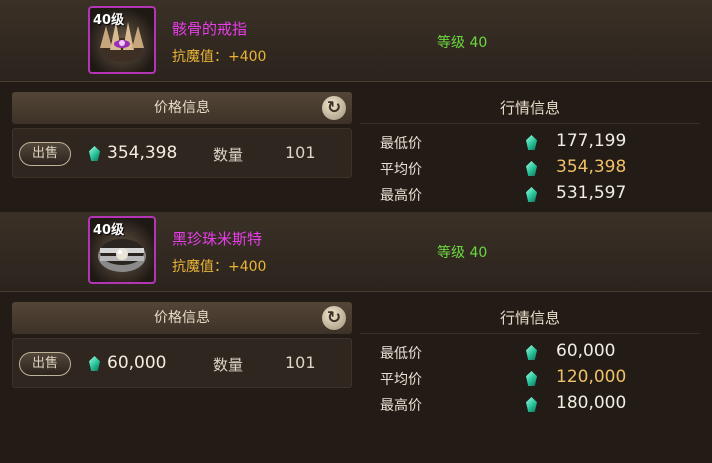 Image resolution: width=712 pixels, height=463 pixels. Describe the element at coordinates (209, 28) in the screenshot. I see `item-name: 骸骨的戒指` at that location.